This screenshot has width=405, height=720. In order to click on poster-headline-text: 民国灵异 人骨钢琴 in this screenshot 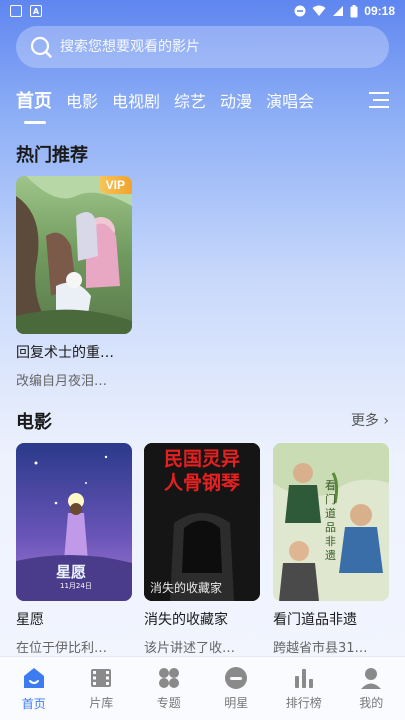, I will do `click(201, 471)`.